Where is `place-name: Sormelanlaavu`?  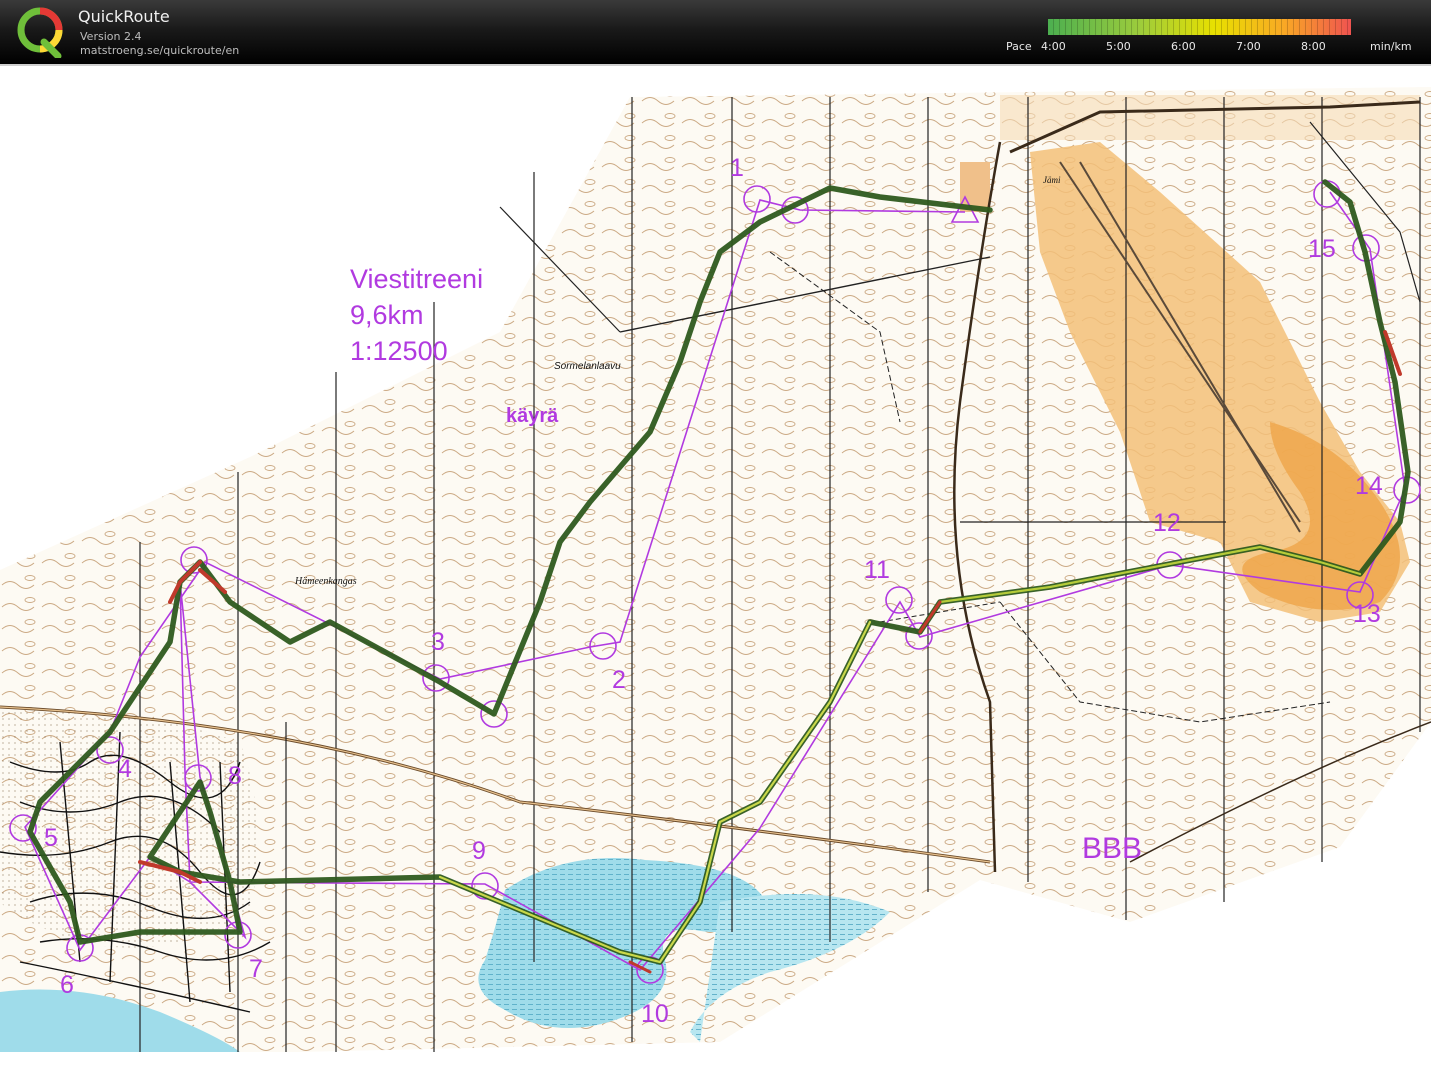 place-name: Sormelanlaavu is located at coordinates (587, 366).